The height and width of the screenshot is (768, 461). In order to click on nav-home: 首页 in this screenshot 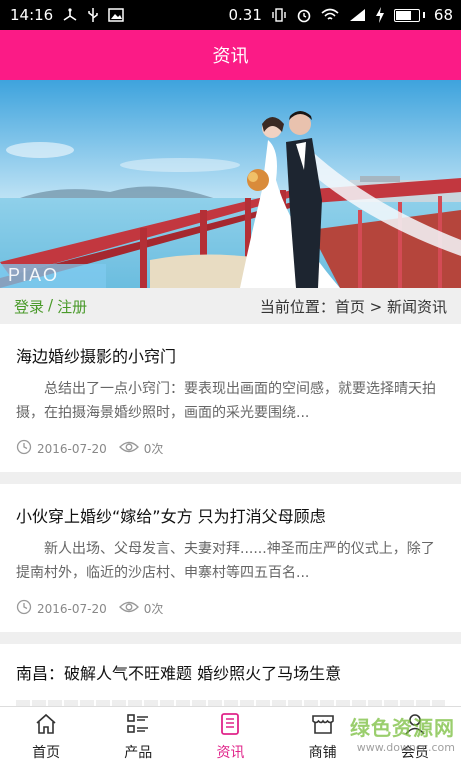, I will do `click(46, 737)`.